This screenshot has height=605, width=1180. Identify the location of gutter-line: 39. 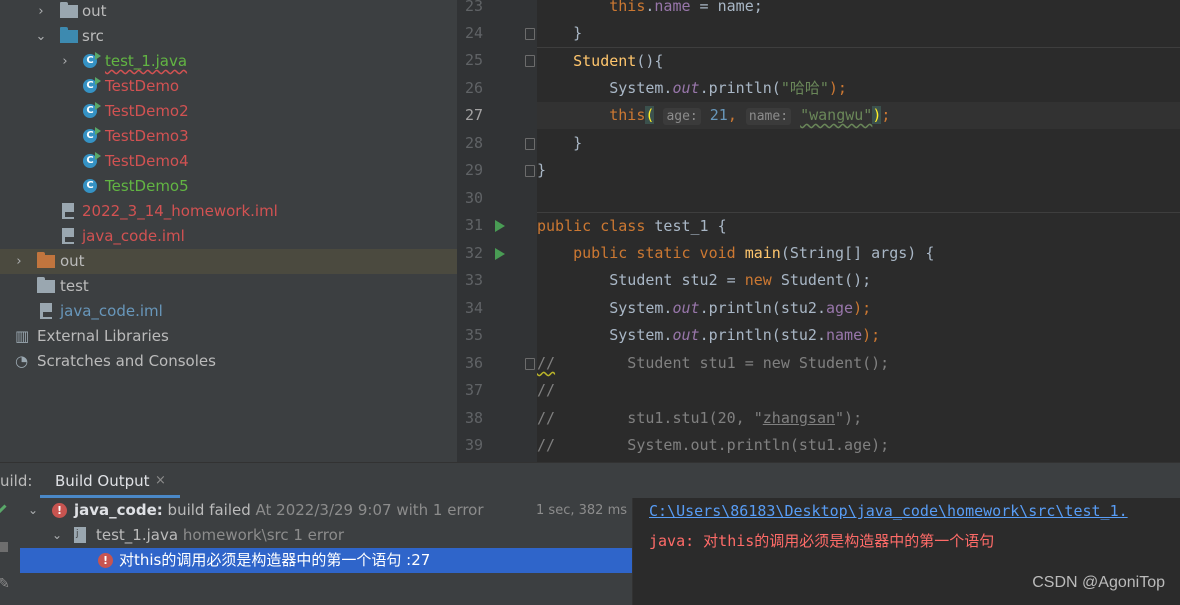
(497, 445).